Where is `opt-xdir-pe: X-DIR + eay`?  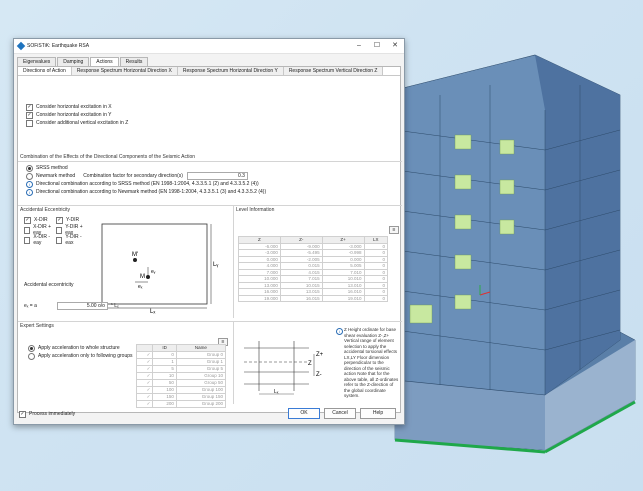
opt-xdir-pe: X-DIR + eay is located at coordinates (40, 230).